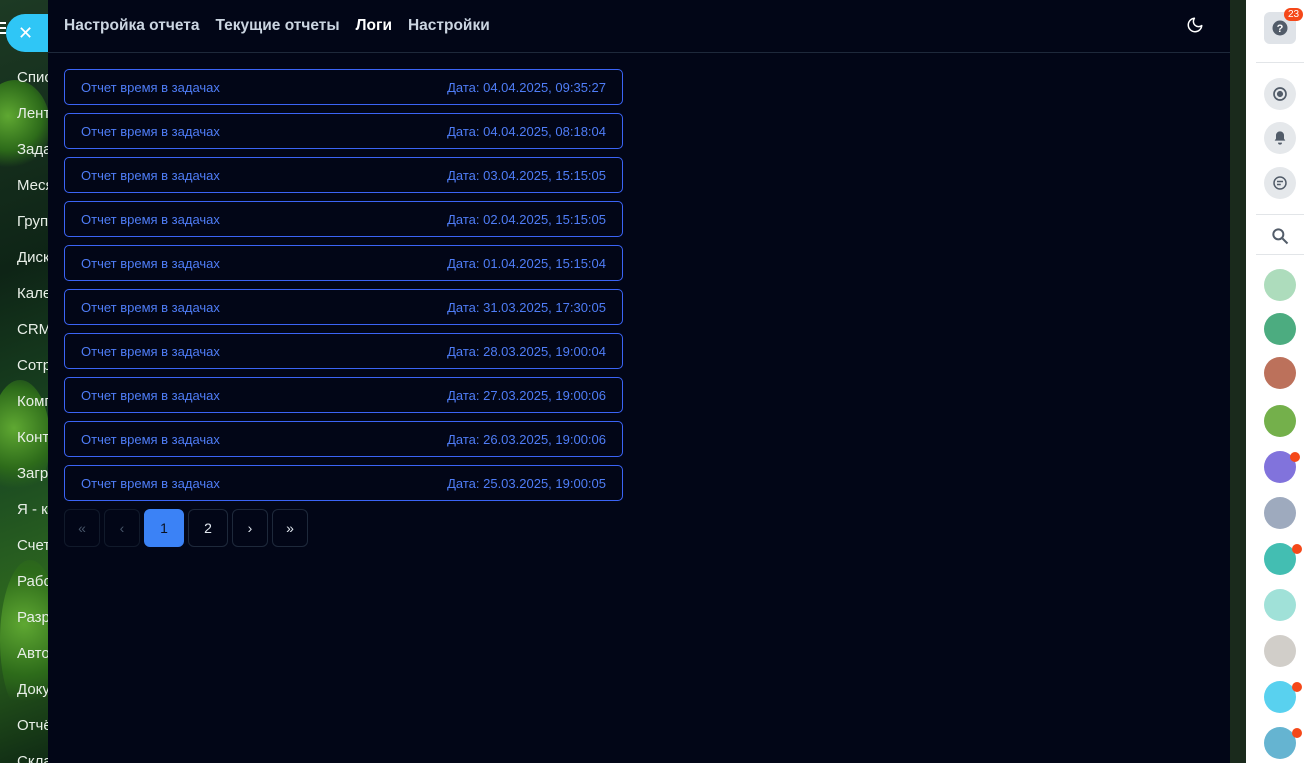 Image resolution: width=1312 pixels, height=763 pixels. Describe the element at coordinates (526, 483) in the screenshot. I see `log-date: Дата: 25.03.2025, 19:00:05` at that location.